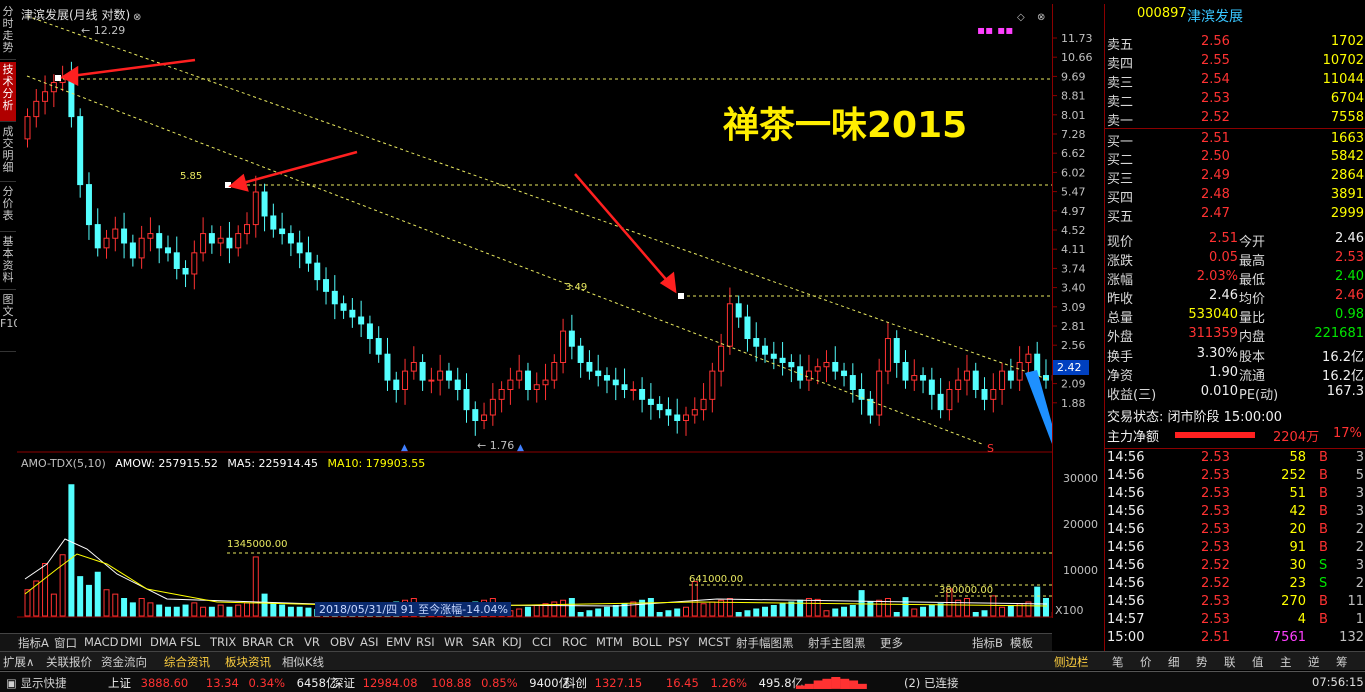 The image size is (1365, 692). What do you see at coordinates (223, 642) in the screenshot?
I see `indicator-tab-6: TRIX` at bounding box center [223, 642].